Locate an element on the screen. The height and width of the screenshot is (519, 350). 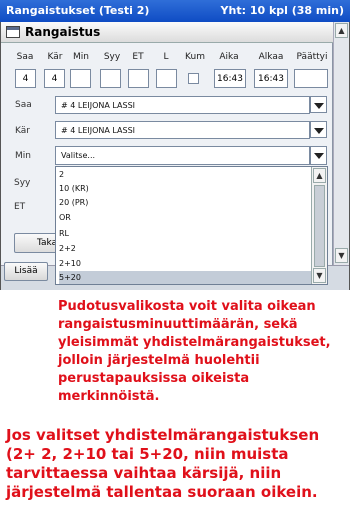
kar-label: Kär is located at coordinates (22, 131).